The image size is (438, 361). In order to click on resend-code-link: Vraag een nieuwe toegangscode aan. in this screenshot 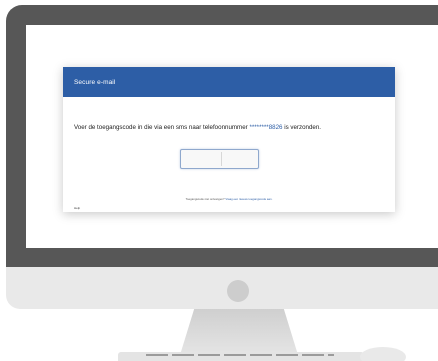, I will do `click(248, 199)`.